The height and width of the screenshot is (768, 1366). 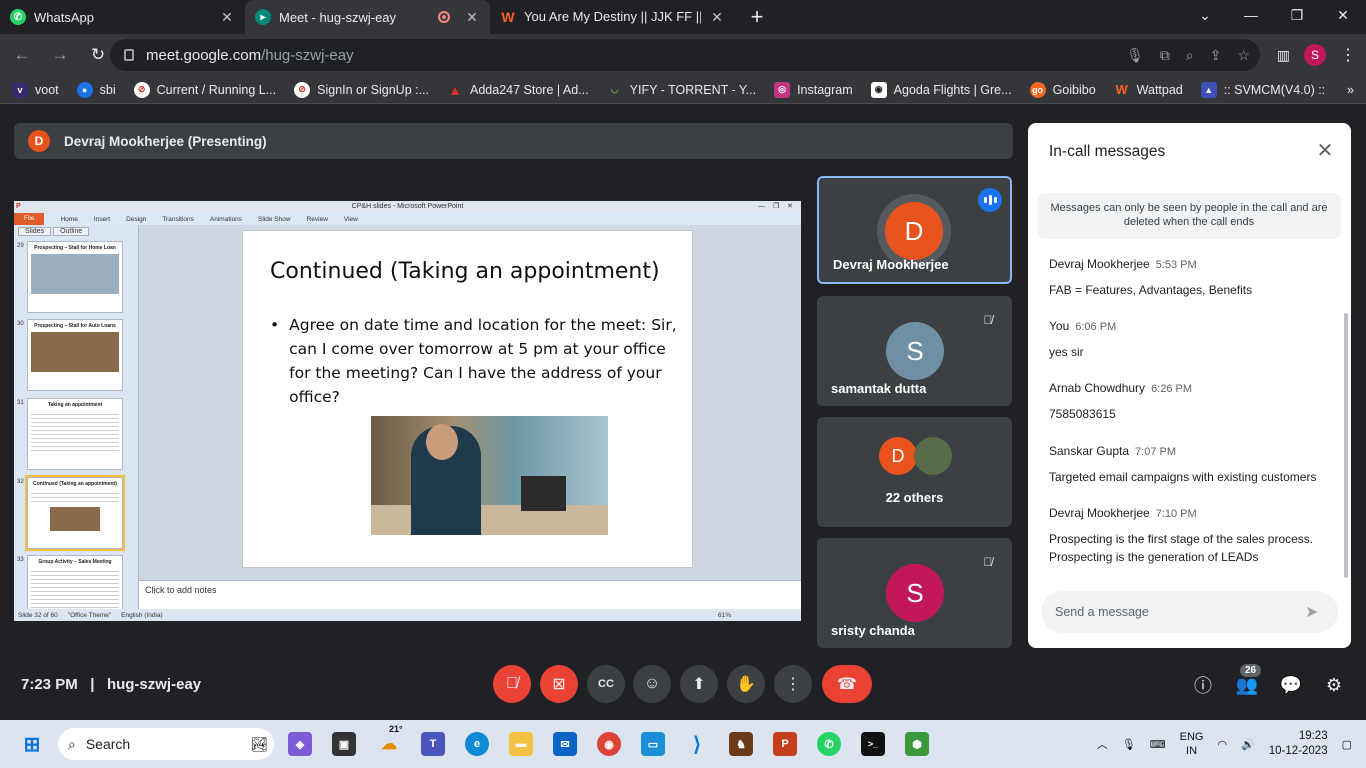 I want to click on thumb-text-lines, so click(x=75, y=497).